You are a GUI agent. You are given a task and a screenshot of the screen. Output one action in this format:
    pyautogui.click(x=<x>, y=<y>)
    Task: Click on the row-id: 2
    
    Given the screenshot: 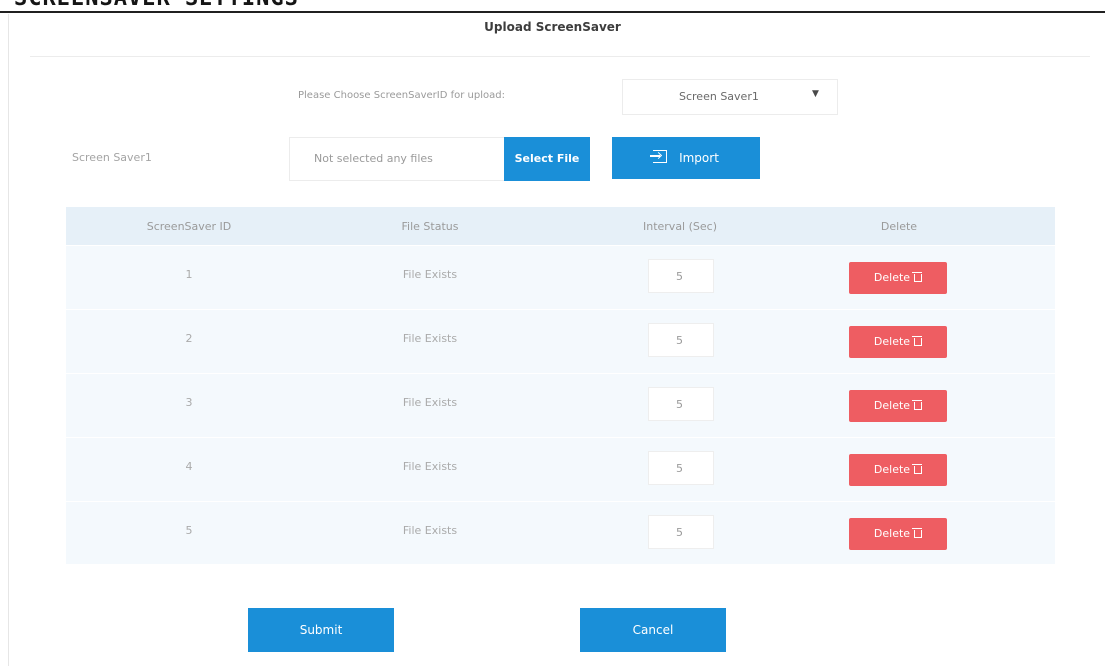 What is the action you would take?
    pyautogui.click(x=189, y=338)
    